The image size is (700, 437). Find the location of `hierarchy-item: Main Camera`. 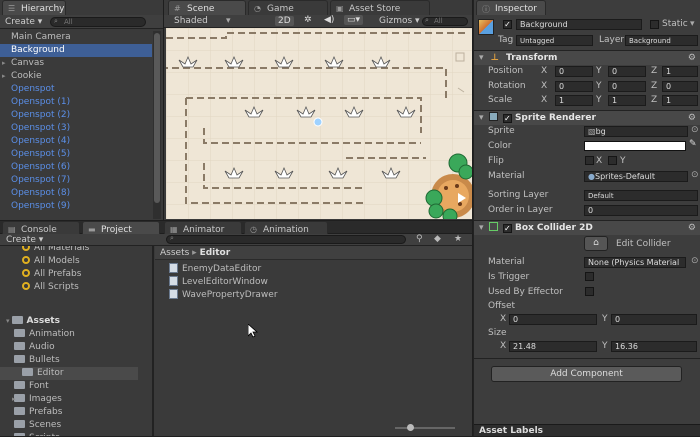

hierarchy-item: Main Camera is located at coordinates (76, 37).